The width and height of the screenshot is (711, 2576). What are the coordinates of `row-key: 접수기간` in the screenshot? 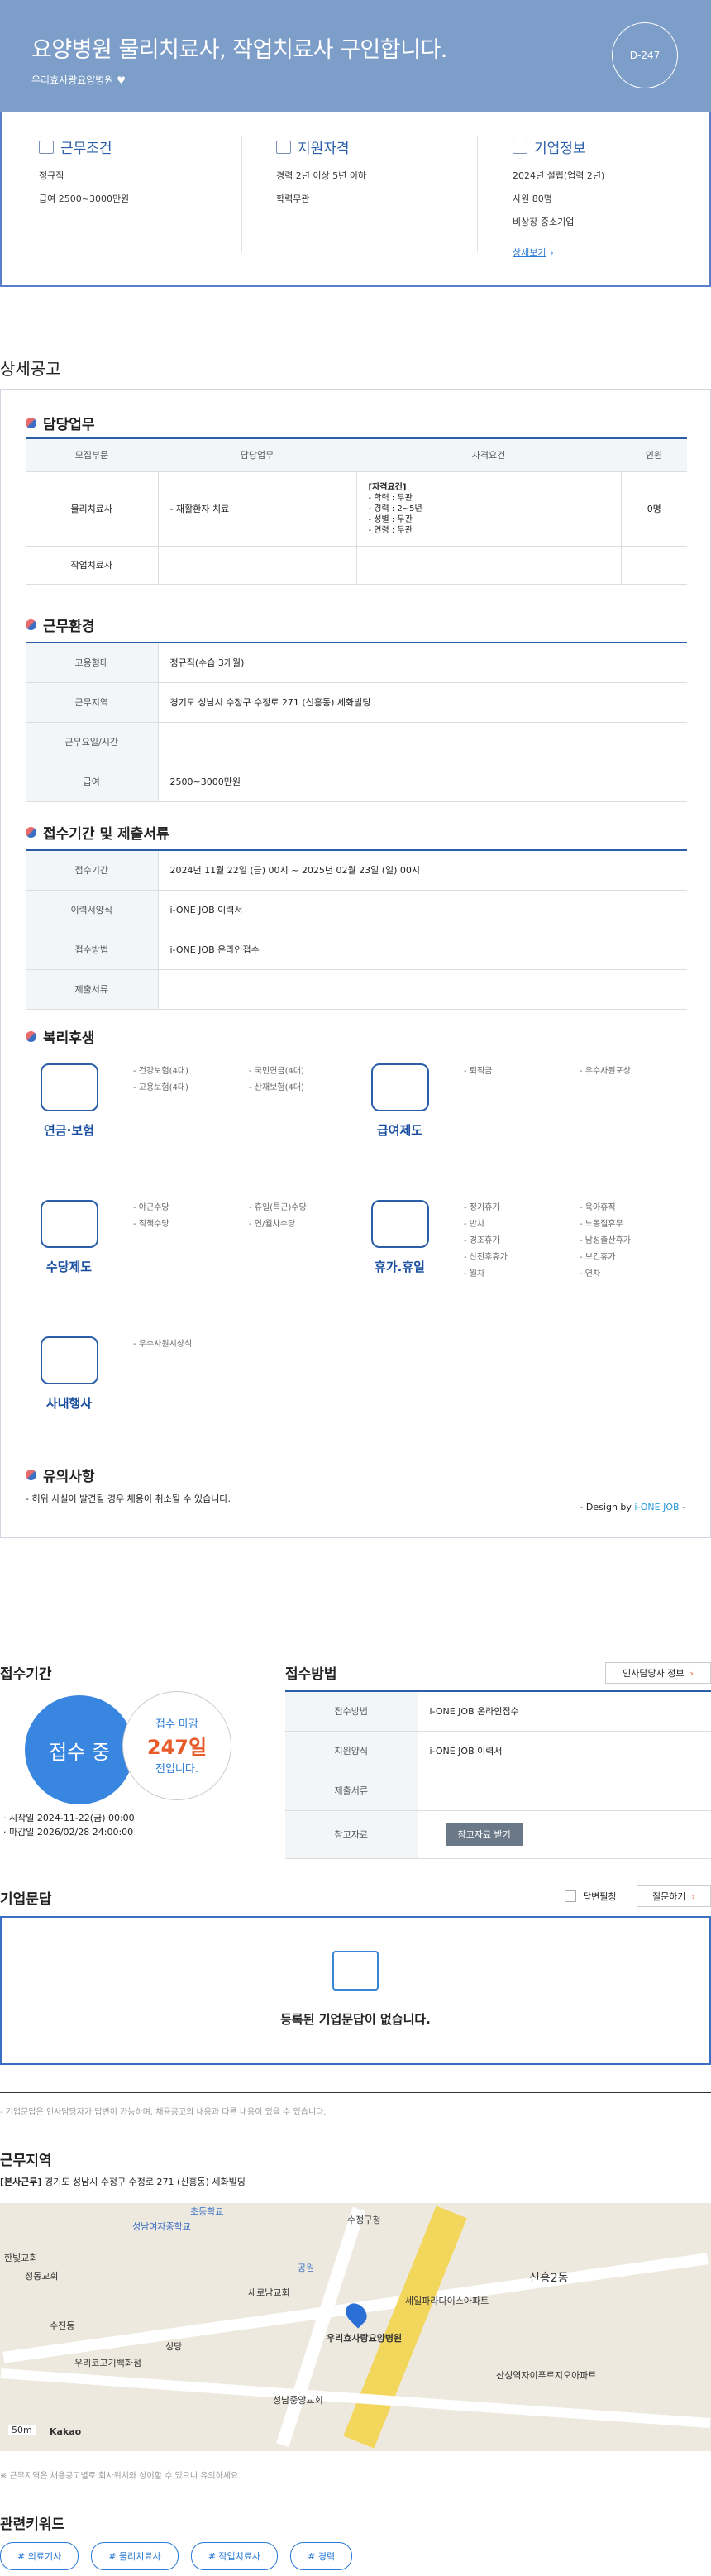 It's located at (92, 870).